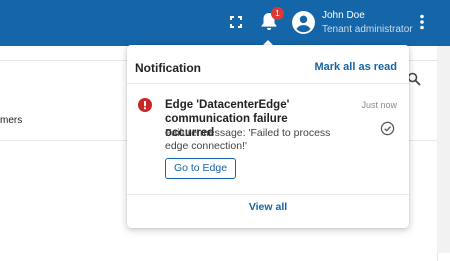  I want to click on search-icon, so click(414, 79).